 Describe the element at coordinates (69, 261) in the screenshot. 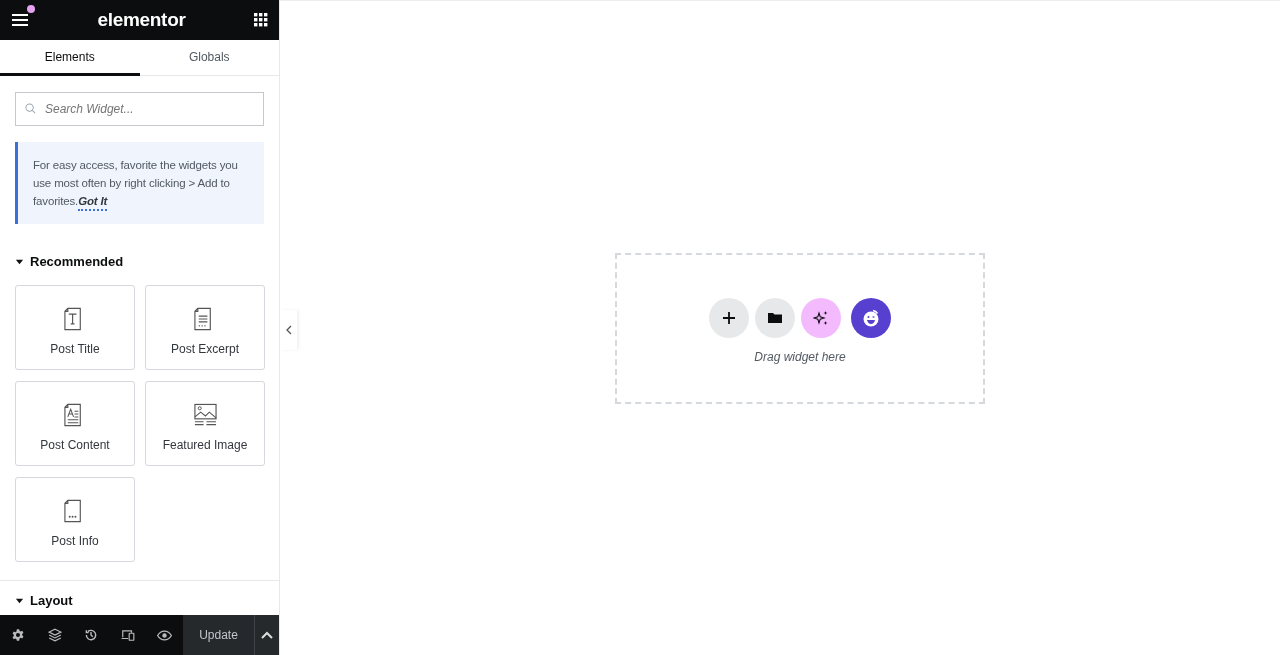

I see `section-toggle: Recommended` at that location.